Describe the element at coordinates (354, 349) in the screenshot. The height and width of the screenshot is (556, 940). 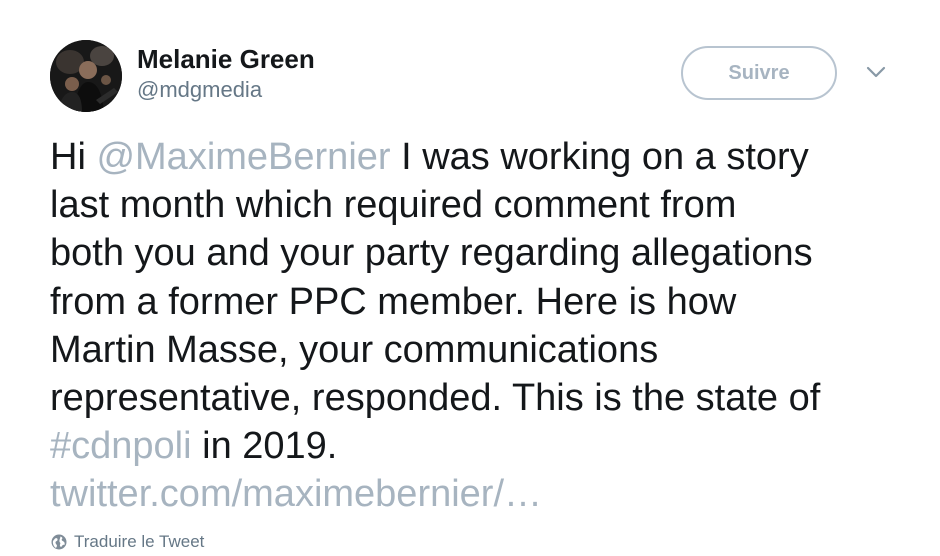
I see `tweet-line: Martin Masse, your communications` at that location.